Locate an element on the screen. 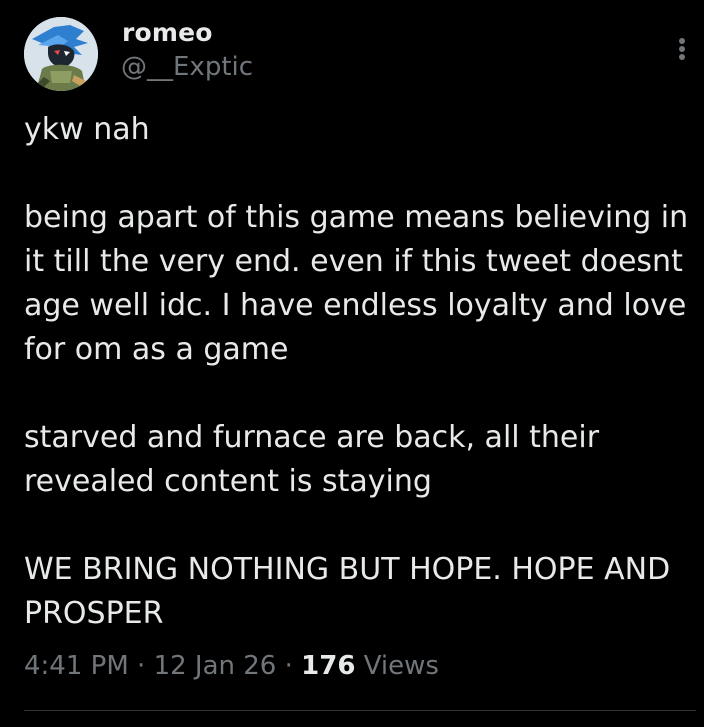 The image size is (704, 727). tweet-paragraph: ykw nah is located at coordinates (87, 129).